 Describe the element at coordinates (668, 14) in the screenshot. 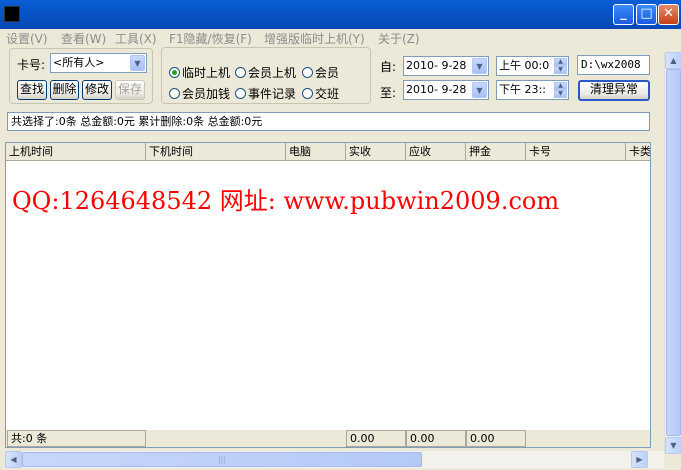

I see `close-button: ✕` at that location.